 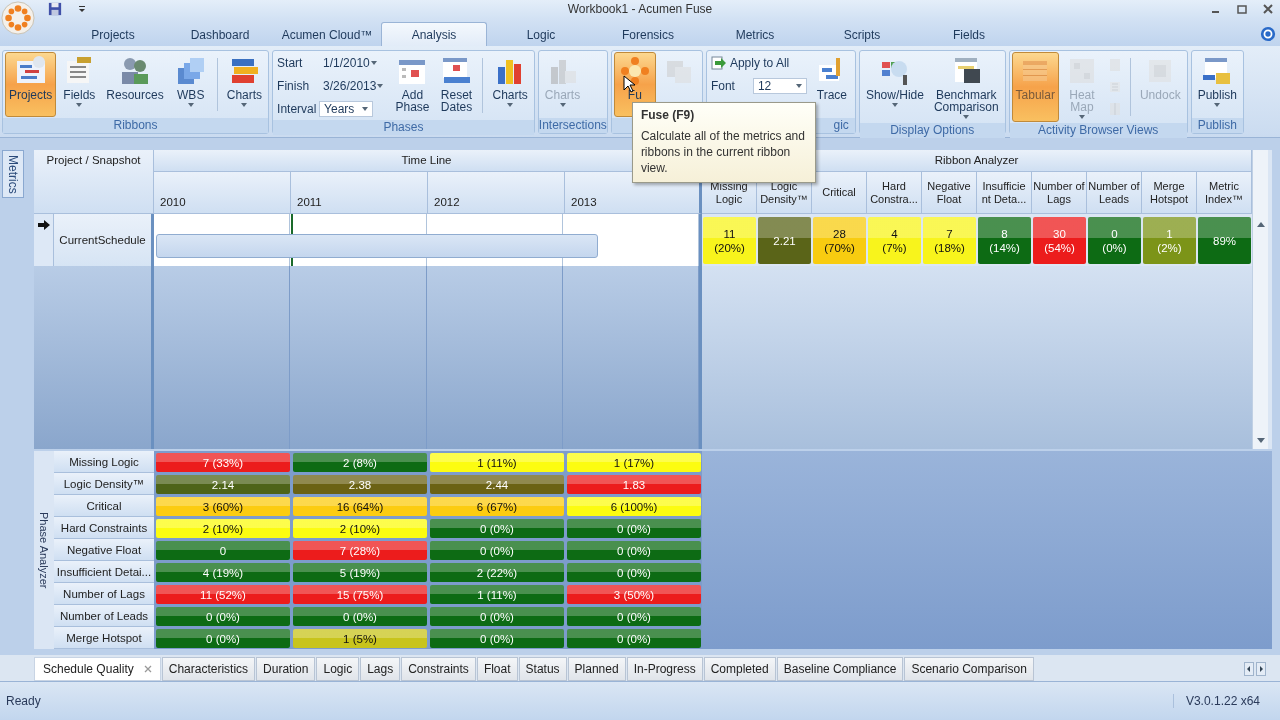 I want to click on sheet-tab: Baseline Compliance, so click(x=840, y=669).